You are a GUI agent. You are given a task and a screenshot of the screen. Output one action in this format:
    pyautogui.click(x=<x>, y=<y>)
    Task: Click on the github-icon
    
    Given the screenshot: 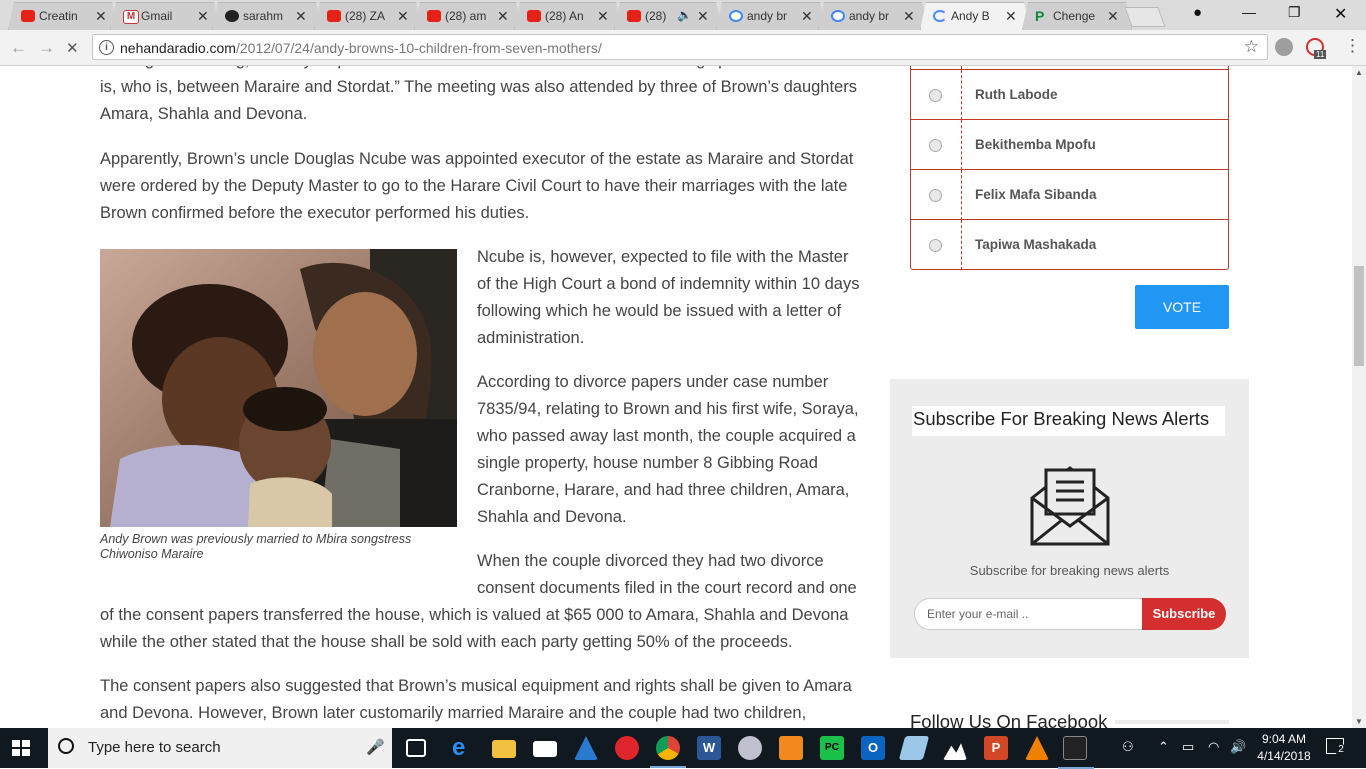 What is the action you would take?
    pyautogui.click(x=232, y=16)
    